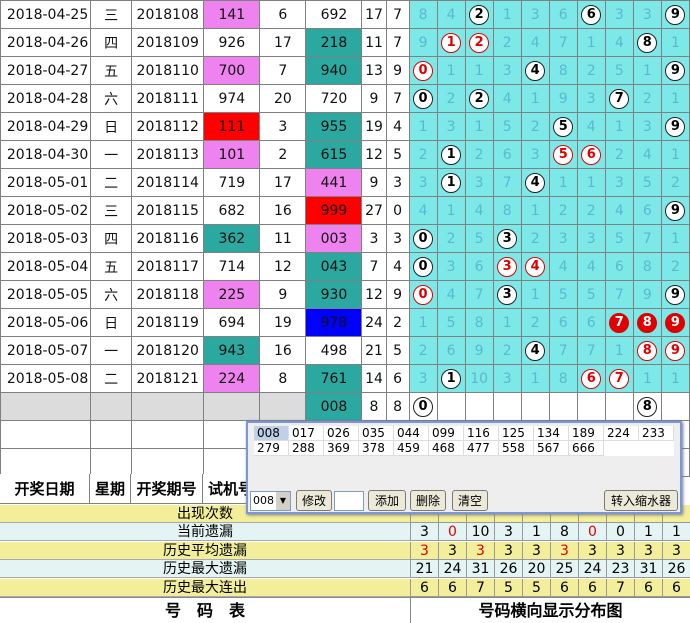 The image size is (690, 623). I want to click on hit-ball: 8, so click(647, 350).